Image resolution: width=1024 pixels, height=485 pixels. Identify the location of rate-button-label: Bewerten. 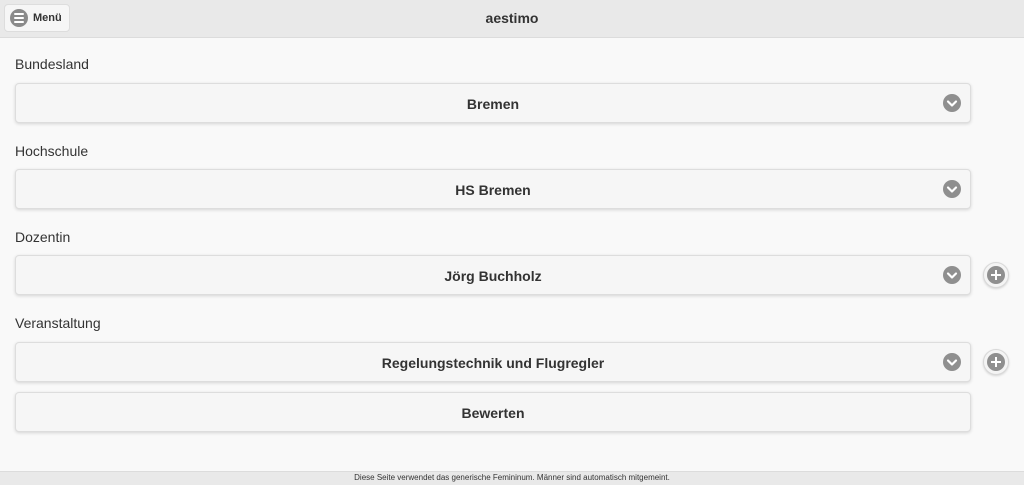
(493, 413).